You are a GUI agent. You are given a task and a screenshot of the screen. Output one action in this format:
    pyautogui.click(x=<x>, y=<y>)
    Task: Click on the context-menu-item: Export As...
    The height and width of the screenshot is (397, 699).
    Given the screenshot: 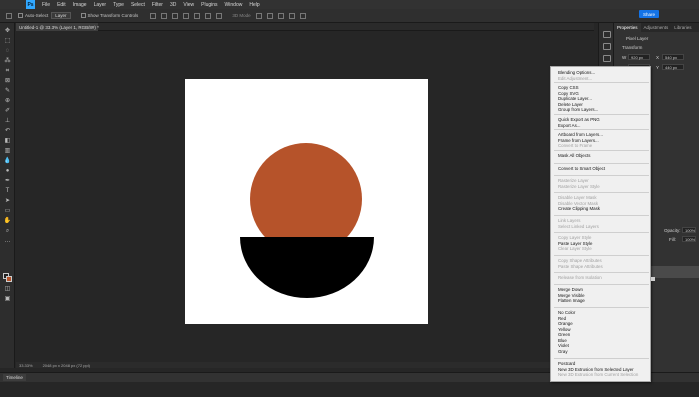 What is the action you would take?
    pyautogui.click(x=569, y=125)
    